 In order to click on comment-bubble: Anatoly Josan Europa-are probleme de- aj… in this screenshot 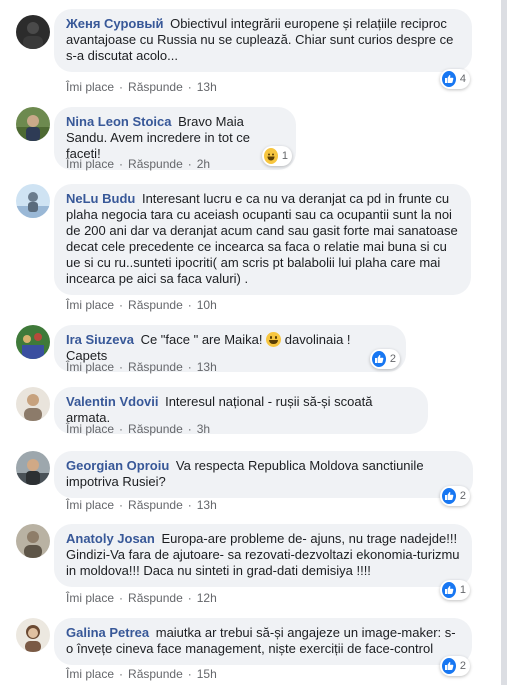, I will do `click(263, 555)`.